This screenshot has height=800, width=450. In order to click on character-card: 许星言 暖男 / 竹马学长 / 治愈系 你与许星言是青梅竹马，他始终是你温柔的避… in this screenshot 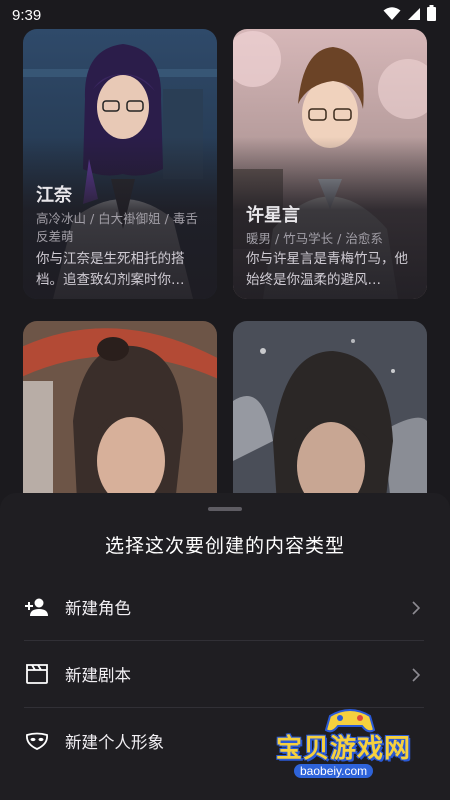, I will do `click(330, 164)`.